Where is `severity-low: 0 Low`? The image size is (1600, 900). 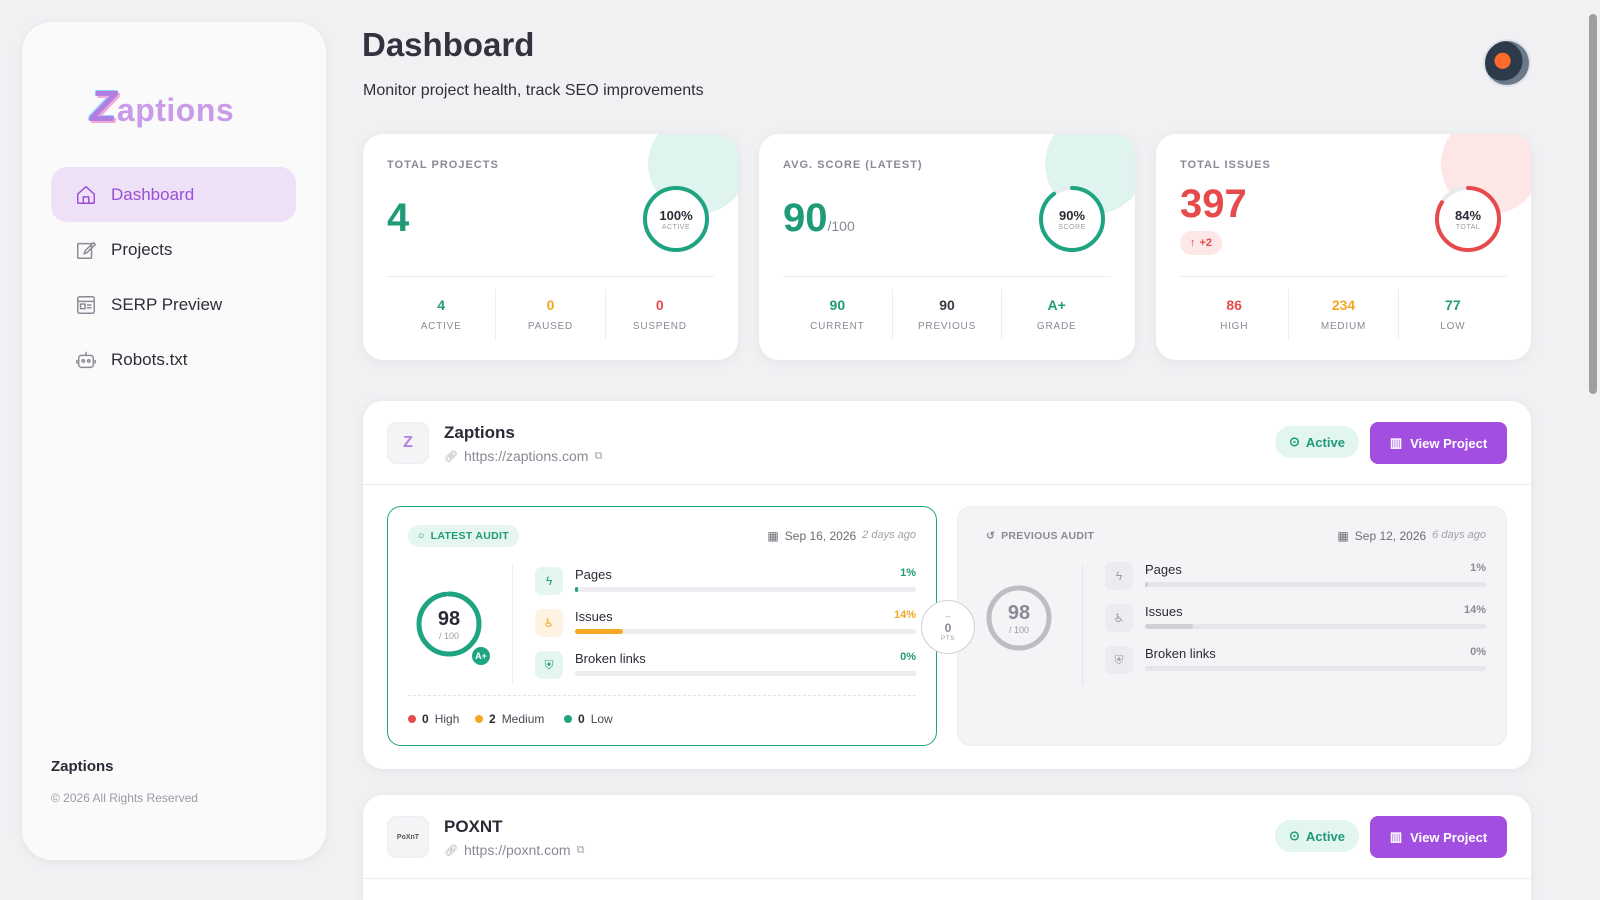 severity-low: 0 Low is located at coordinates (588, 719).